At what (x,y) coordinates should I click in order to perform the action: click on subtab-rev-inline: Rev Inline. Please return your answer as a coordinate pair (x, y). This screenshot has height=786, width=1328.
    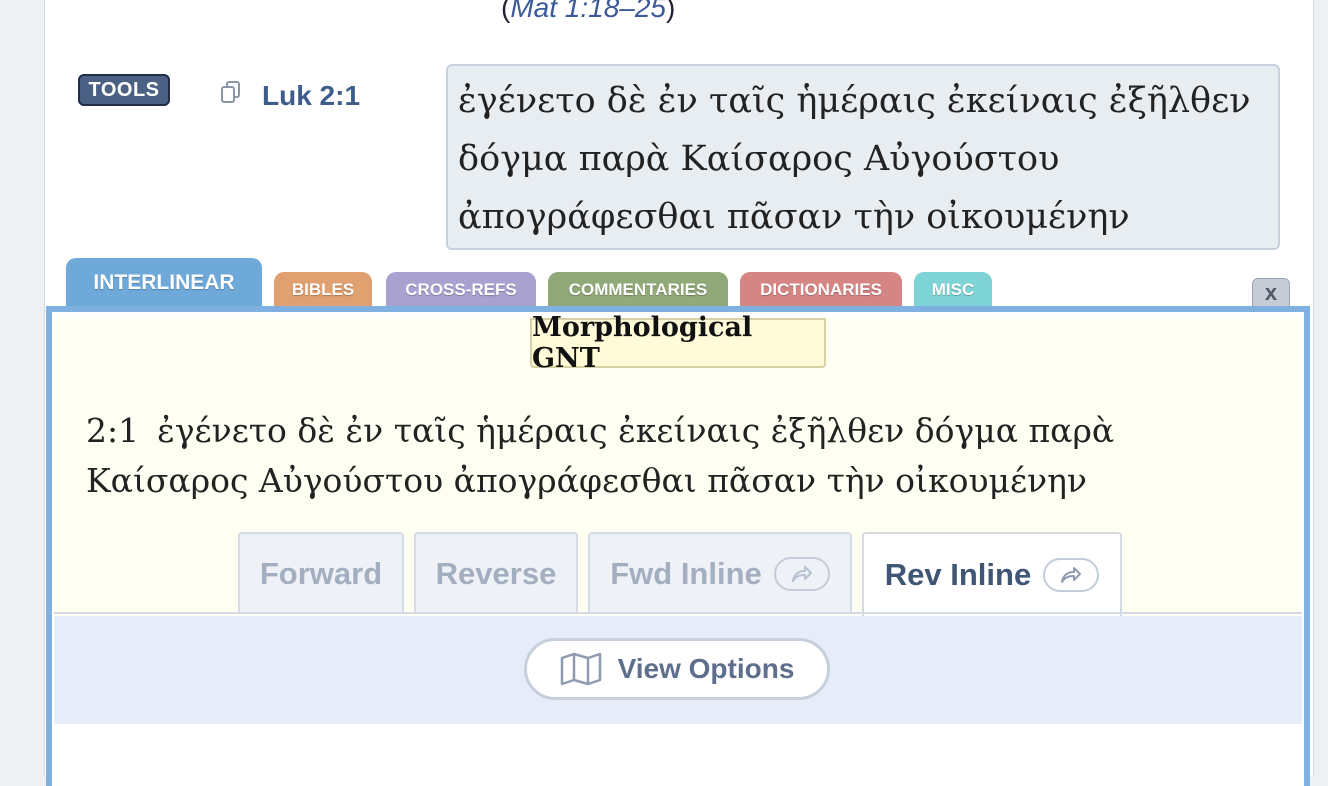
    Looking at the image, I should click on (992, 574).